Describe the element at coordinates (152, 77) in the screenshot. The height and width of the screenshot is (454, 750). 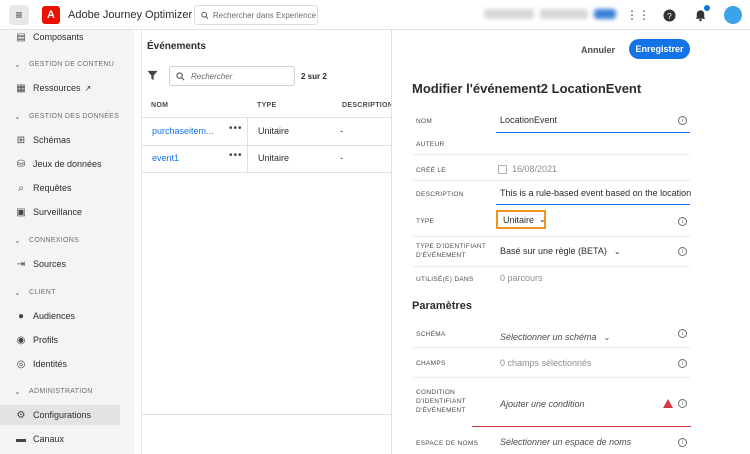
I see `filter-icon` at that location.